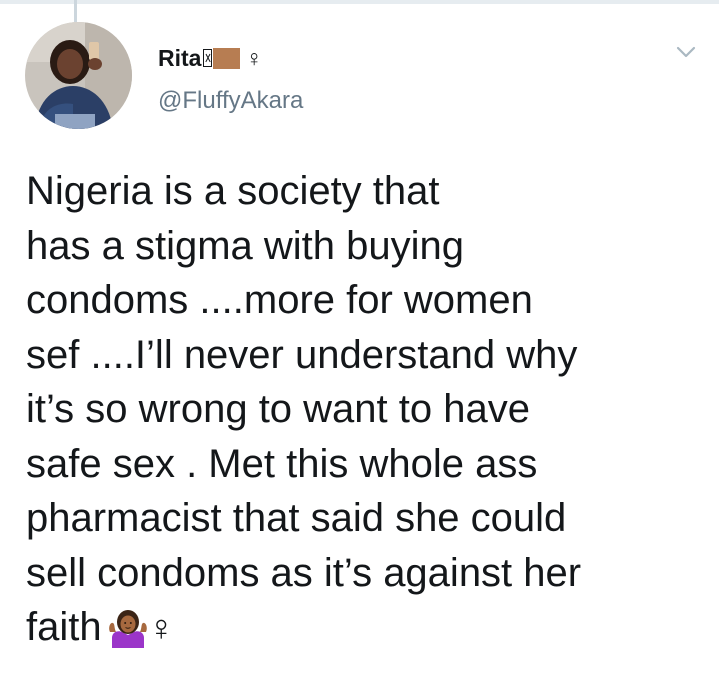 This screenshot has height=681, width=719. What do you see at coordinates (128, 635) in the screenshot?
I see `woman-shrugging-icon` at bounding box center [128, 635].